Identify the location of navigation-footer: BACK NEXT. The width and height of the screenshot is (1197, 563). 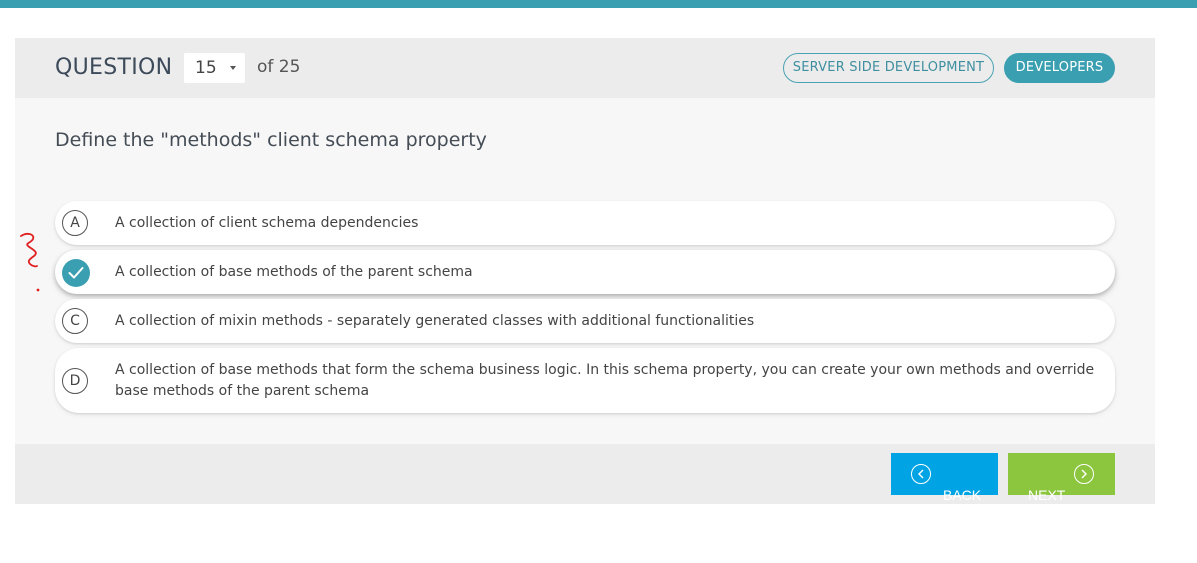
(585, 474).